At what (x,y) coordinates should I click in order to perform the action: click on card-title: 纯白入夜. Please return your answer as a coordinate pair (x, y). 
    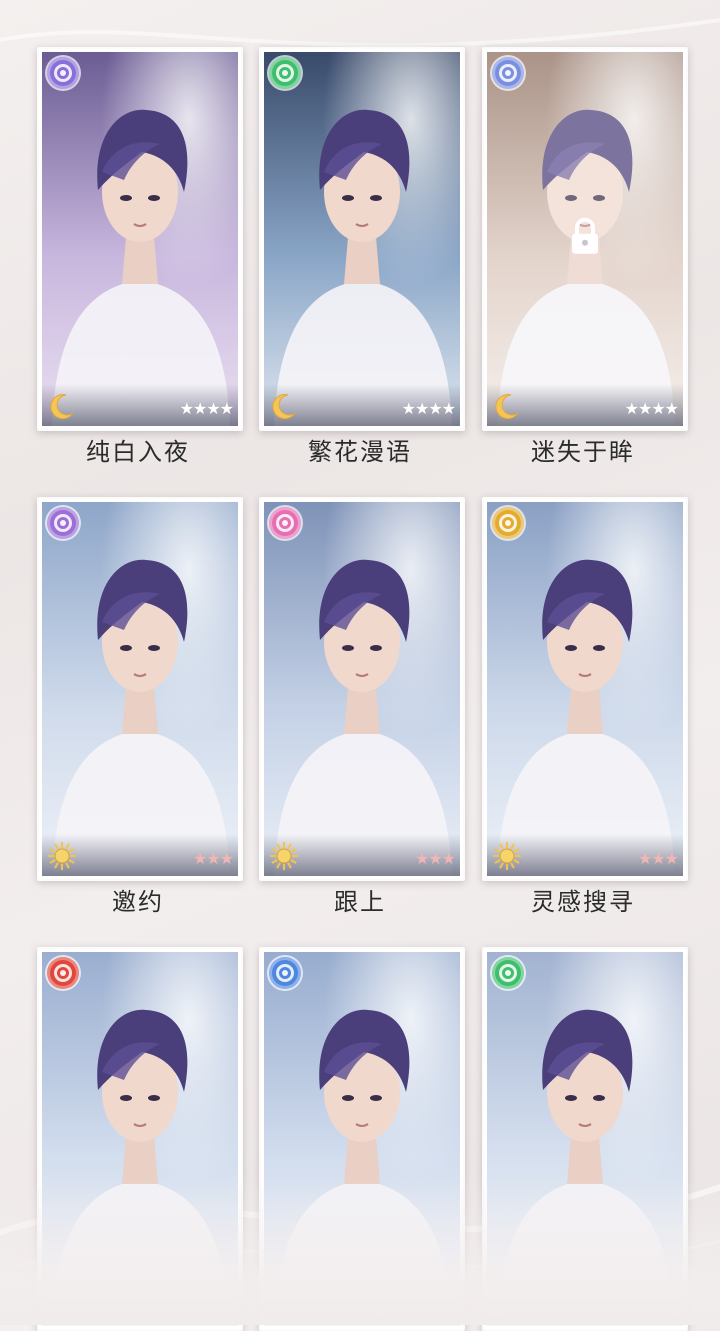
    Looking at the image, I should click on (138, 452).